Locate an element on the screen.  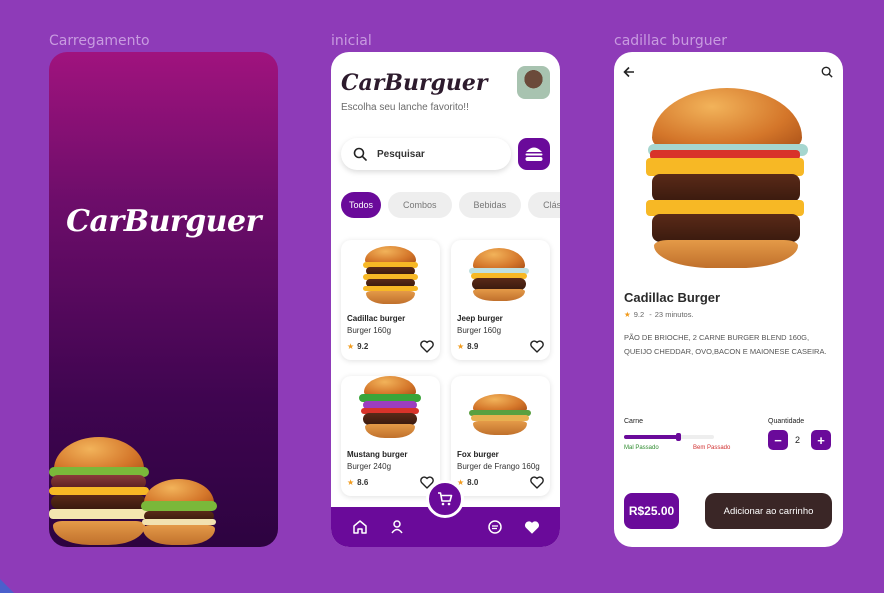
home-icon is located at coordinates (360, 527).